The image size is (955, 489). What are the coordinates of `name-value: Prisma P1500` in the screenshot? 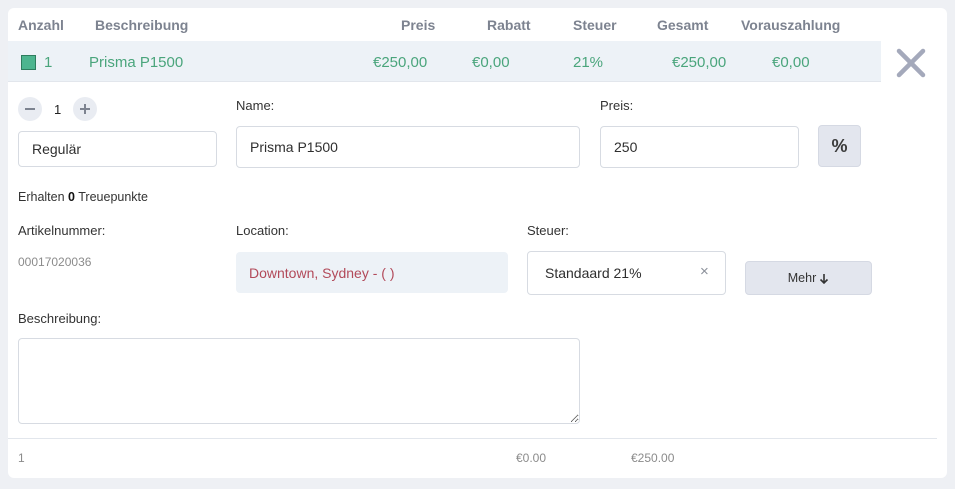 It's located at (294, 147).